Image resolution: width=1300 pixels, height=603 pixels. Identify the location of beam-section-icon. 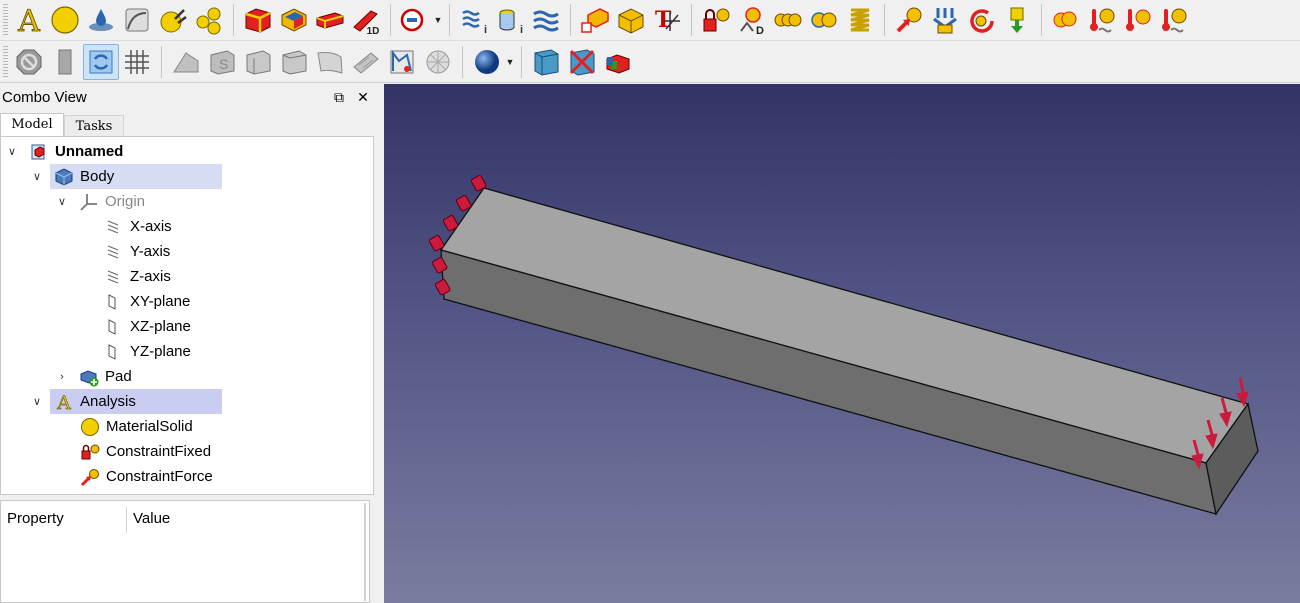
(294, 20).